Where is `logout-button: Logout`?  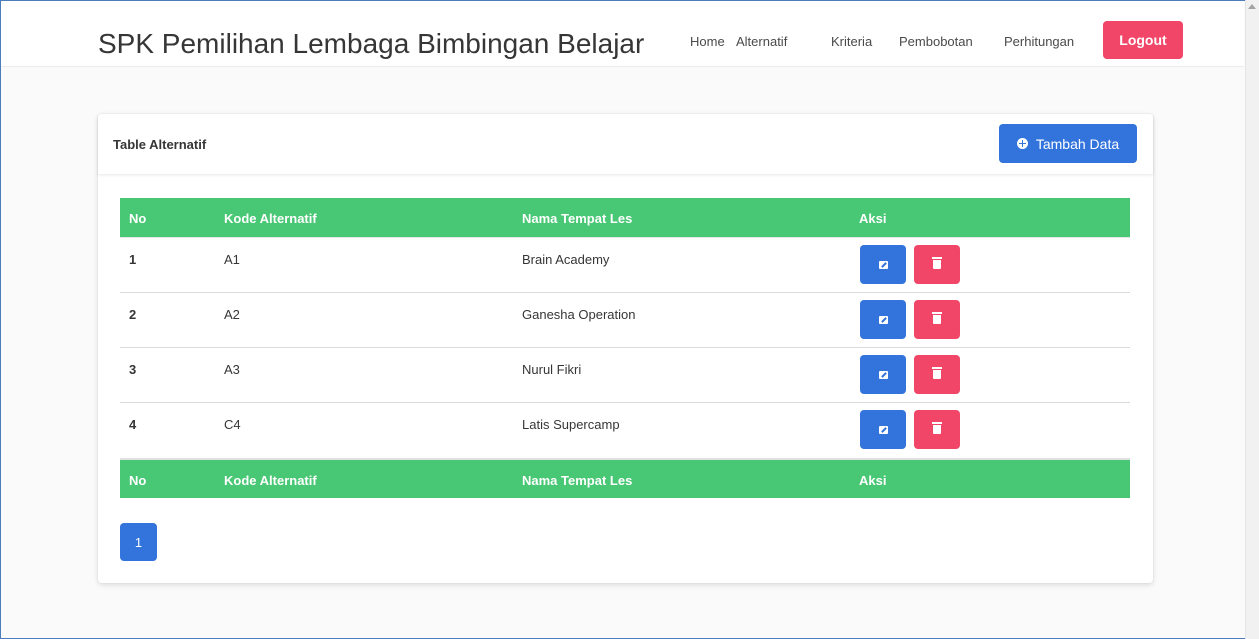 logout-button: Logout is located at coordinates (1143, 40).